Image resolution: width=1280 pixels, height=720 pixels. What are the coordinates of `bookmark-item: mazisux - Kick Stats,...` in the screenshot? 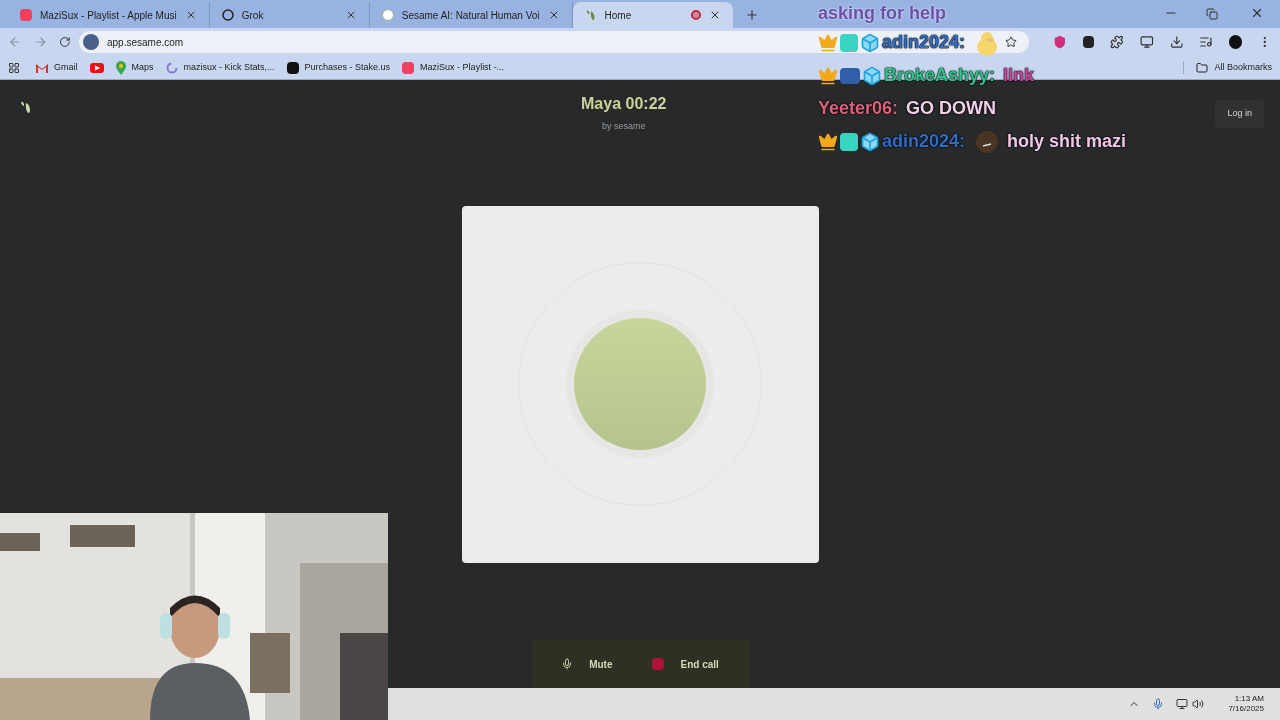 It's located at (220, 67).